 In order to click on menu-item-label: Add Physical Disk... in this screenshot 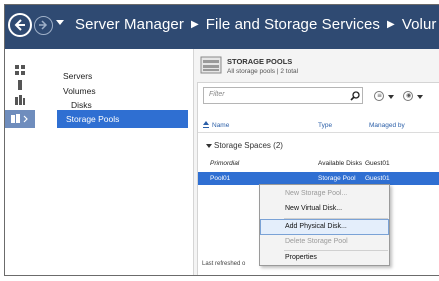, I will do `click(316, 226)`.